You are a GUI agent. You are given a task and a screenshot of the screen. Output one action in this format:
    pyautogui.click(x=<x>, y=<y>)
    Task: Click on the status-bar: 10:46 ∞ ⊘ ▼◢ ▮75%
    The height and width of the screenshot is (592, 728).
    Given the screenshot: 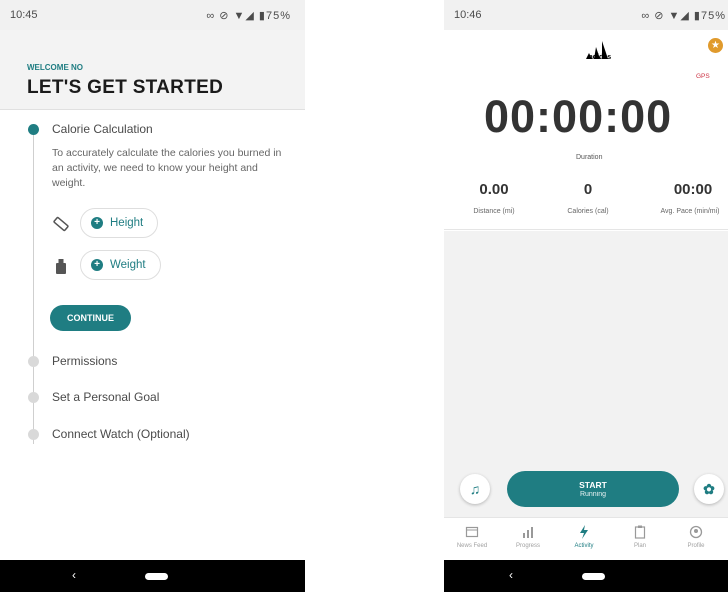 What is the action you would take?
    pyautogui.click(x=586, y=15)
    